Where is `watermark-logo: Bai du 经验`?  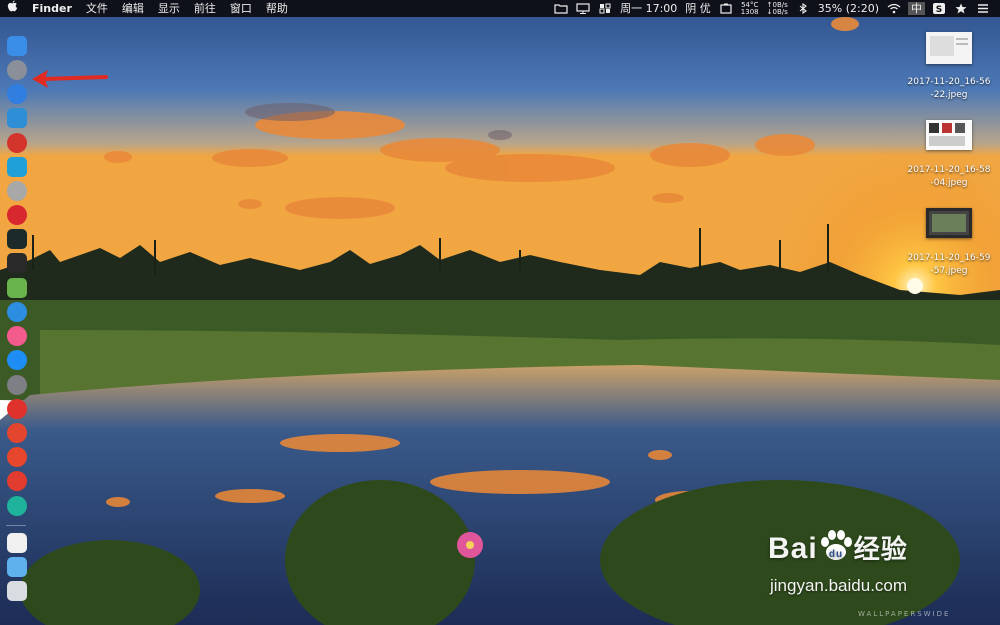
watermark-logo: Bai du 经验 is located at coordinates (838, 547).